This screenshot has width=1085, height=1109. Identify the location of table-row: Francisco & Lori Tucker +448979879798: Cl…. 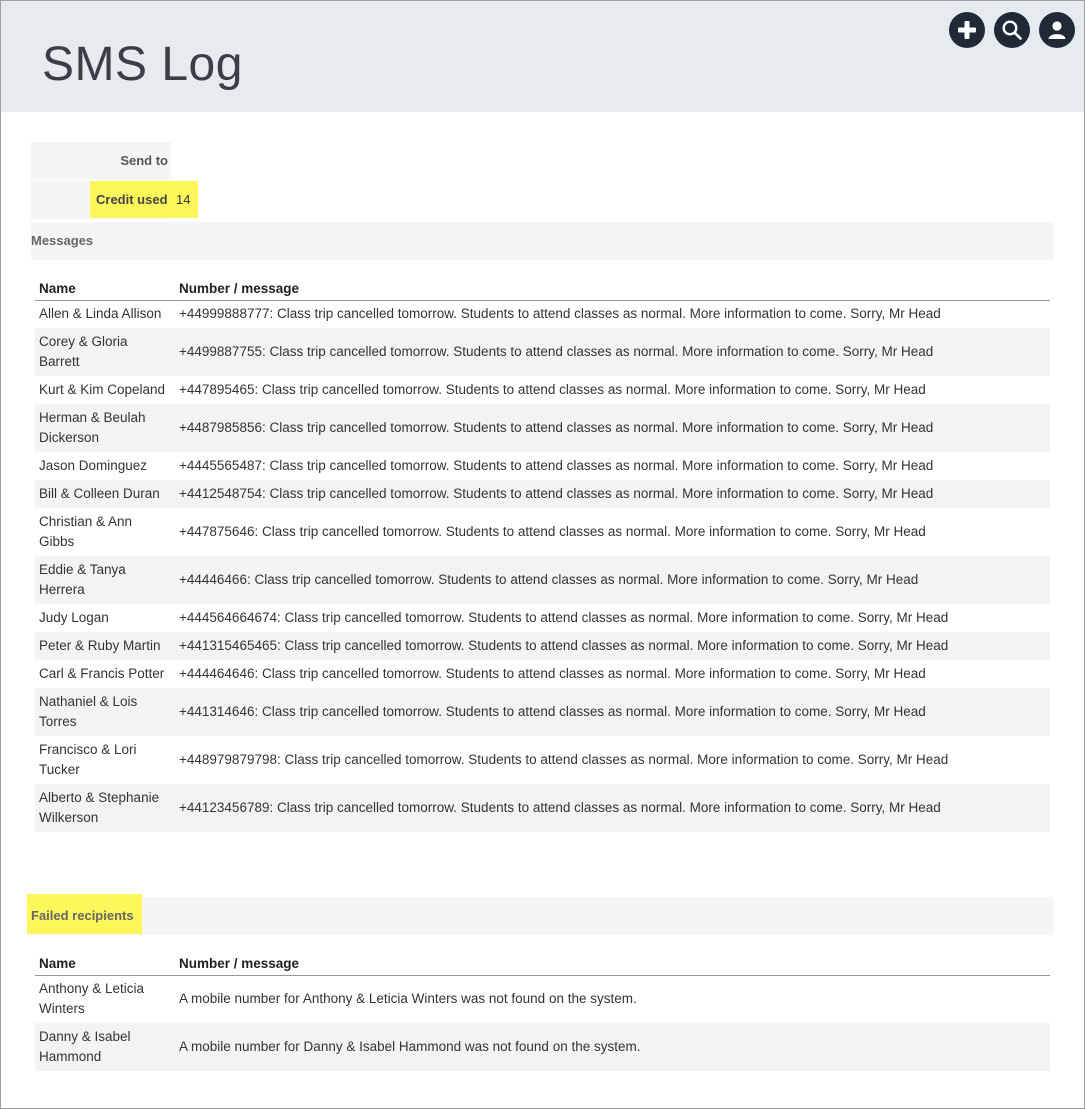
(542, 760).